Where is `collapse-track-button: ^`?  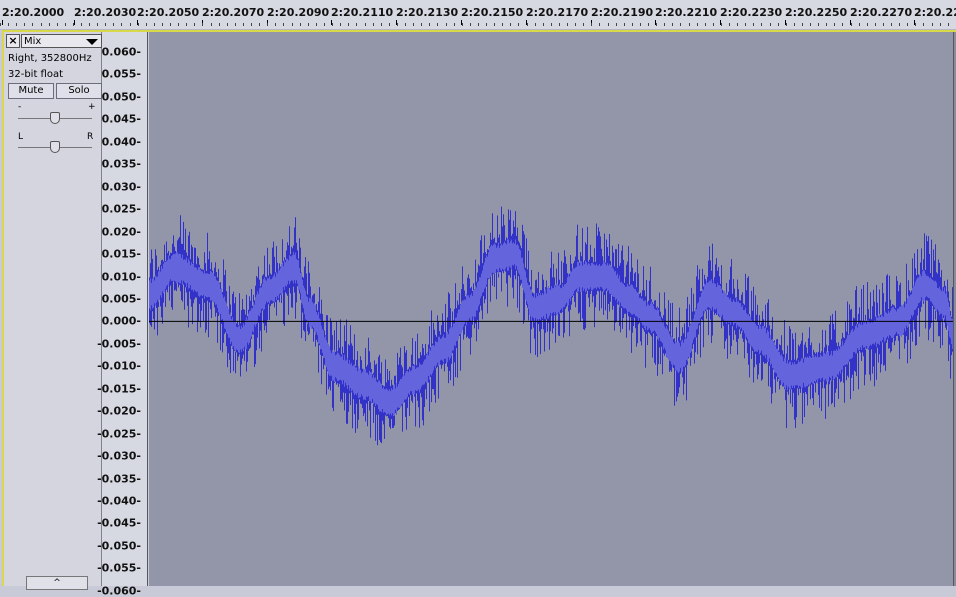 collapse-track-button: ^ is located at coordinates (57, 583).